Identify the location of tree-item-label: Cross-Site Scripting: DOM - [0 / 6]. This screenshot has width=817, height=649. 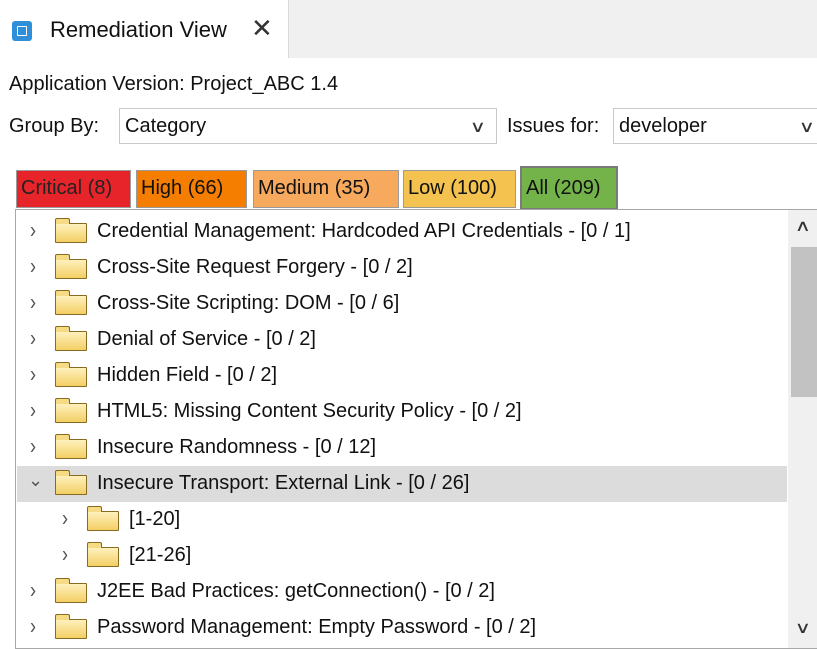
(248, 303).